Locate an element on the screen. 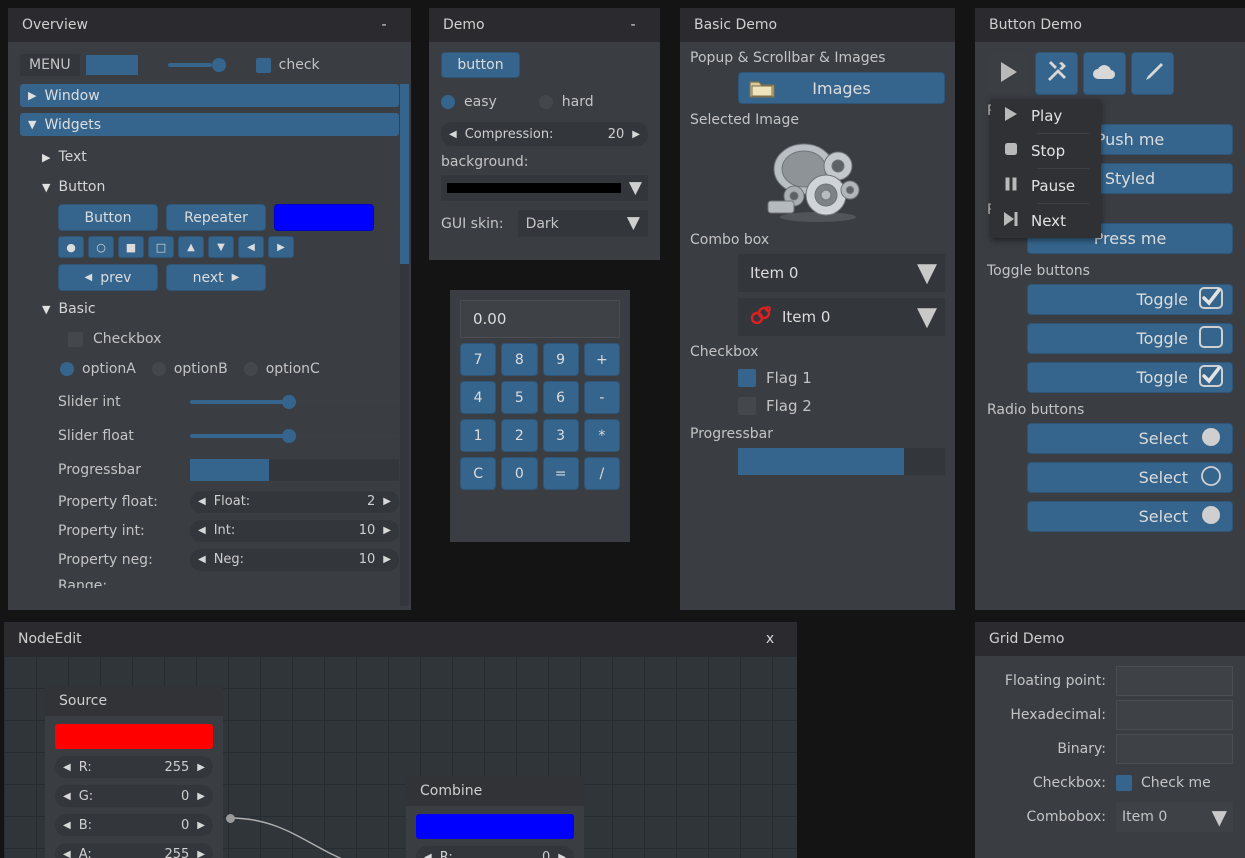 The height and width of the screenshot is (858, 1245). triangle-down-icon: ▼ is located at coordinates (221, 247).